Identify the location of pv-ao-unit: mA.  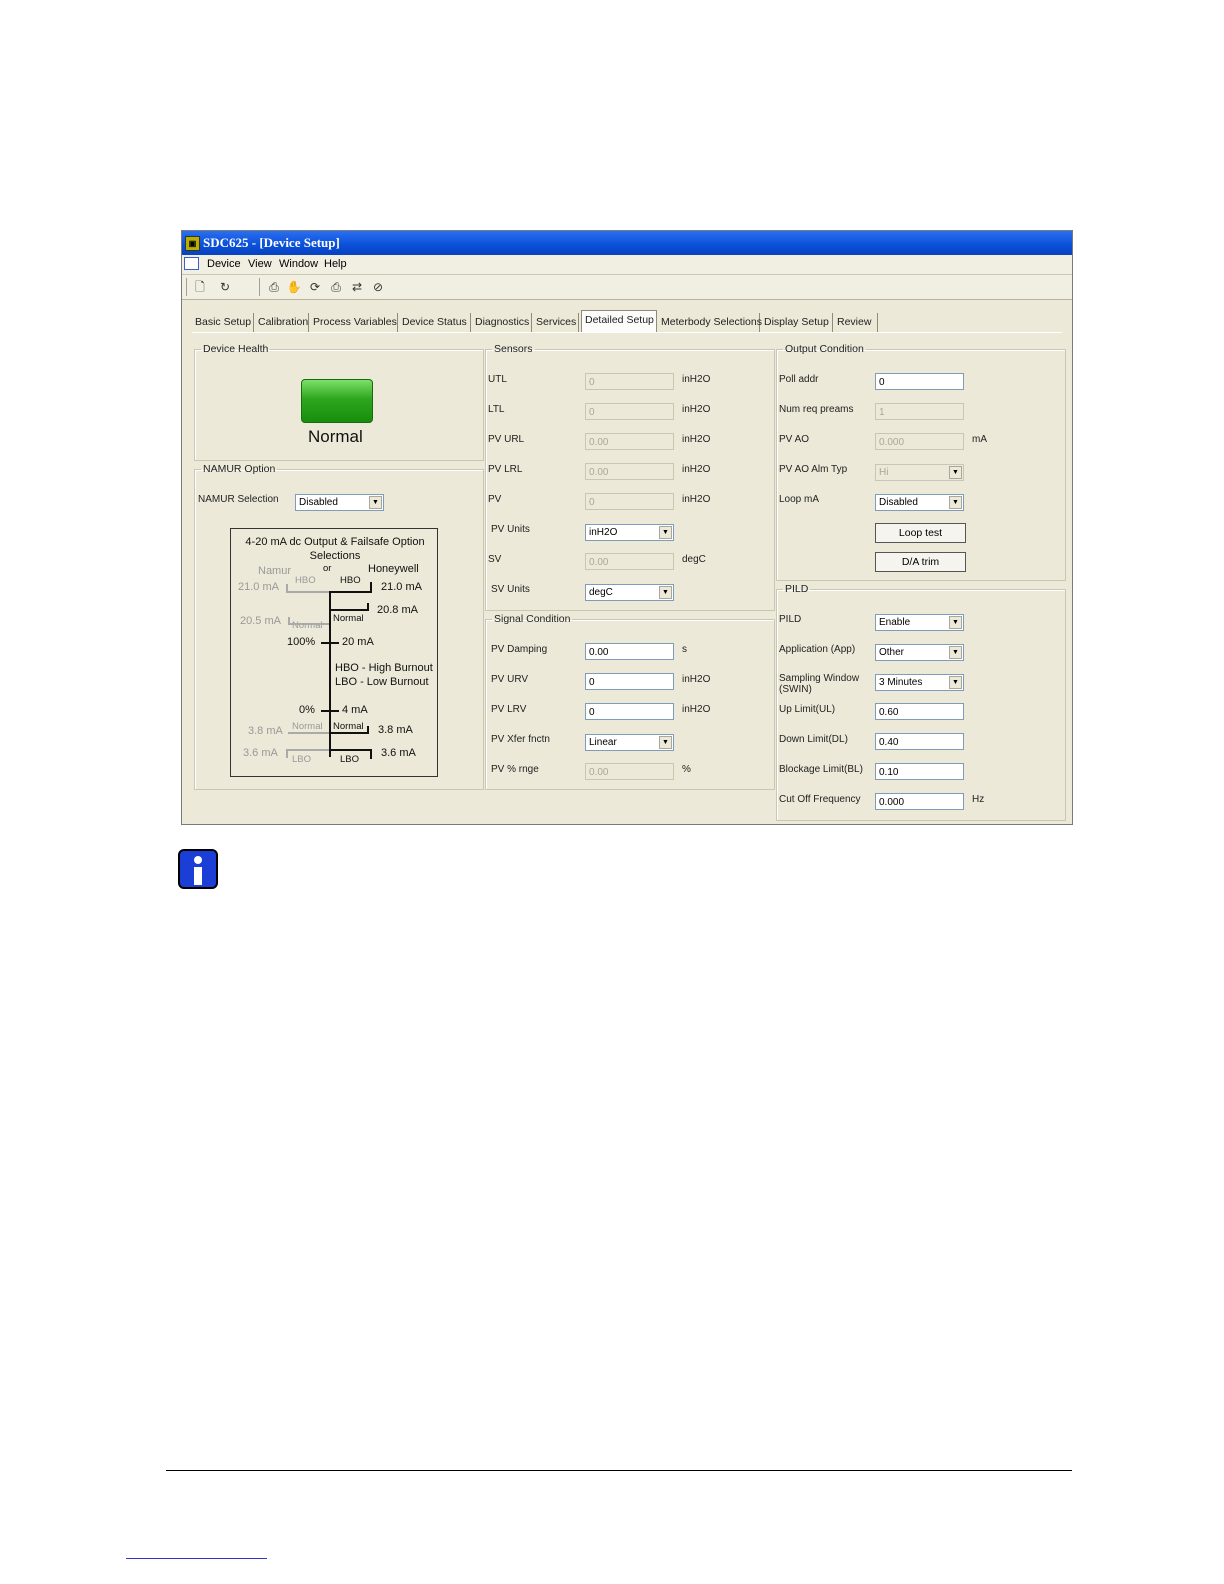
(979, 439).